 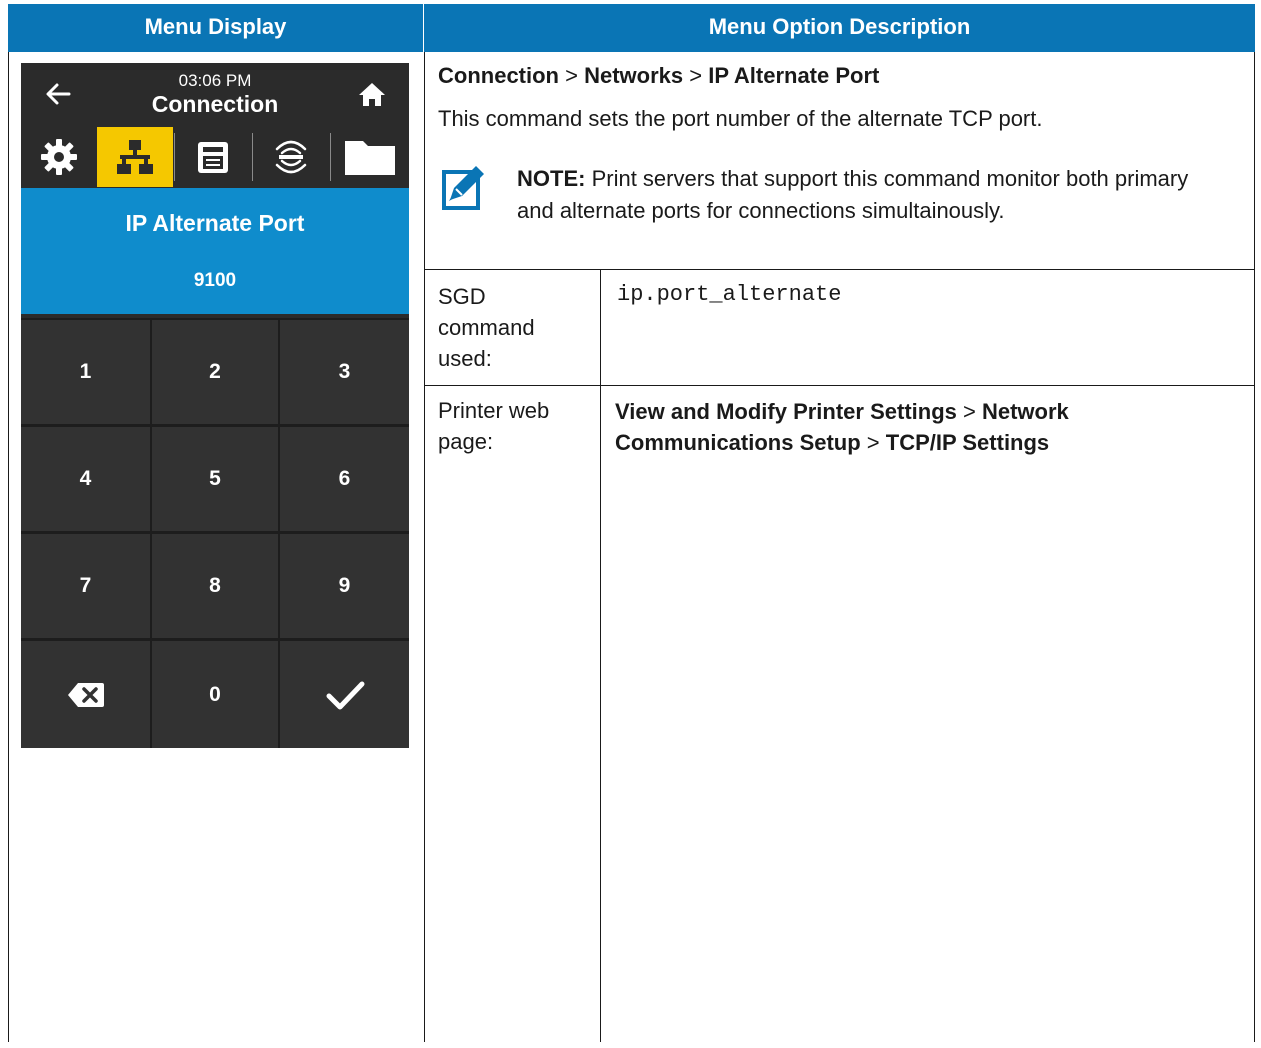 What do you see at coordinates (839, 269) in the screenshot?
I see `row-divider-sgd` at bounding box center [839, 269].